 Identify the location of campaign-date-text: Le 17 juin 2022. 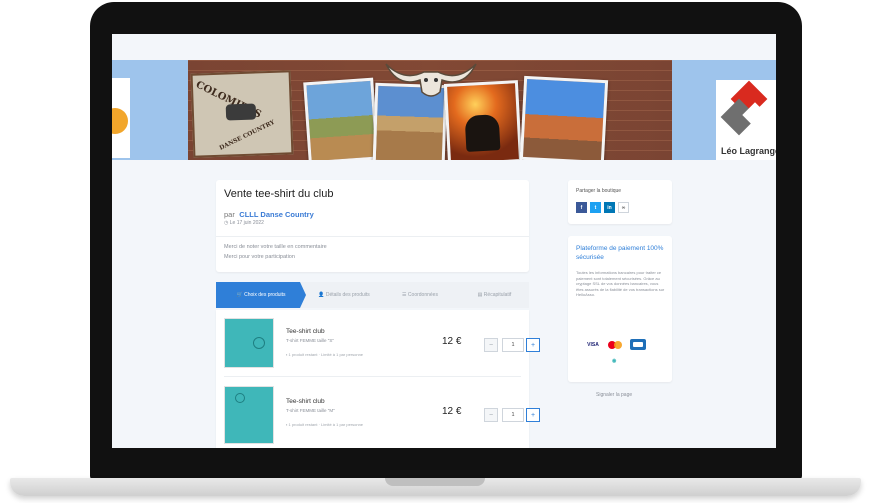
(246, 223).